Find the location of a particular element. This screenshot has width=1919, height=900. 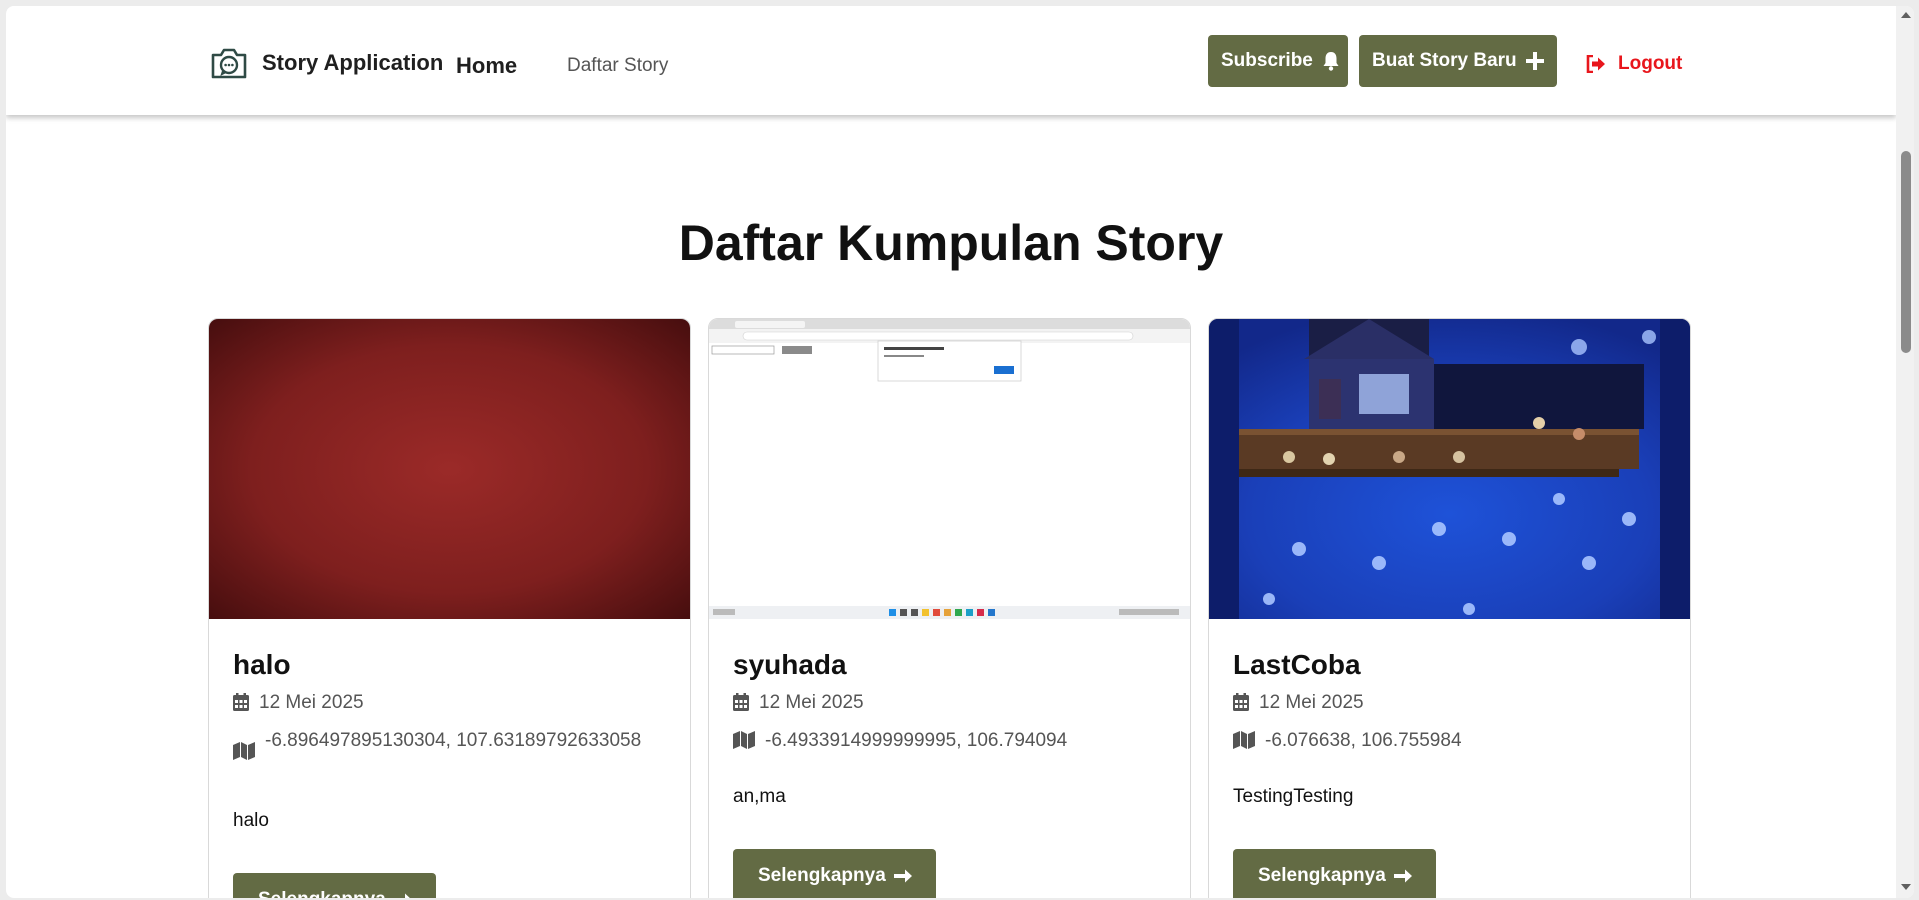

scroll-down-arrow-icon is located at coordinates (1906, 887).